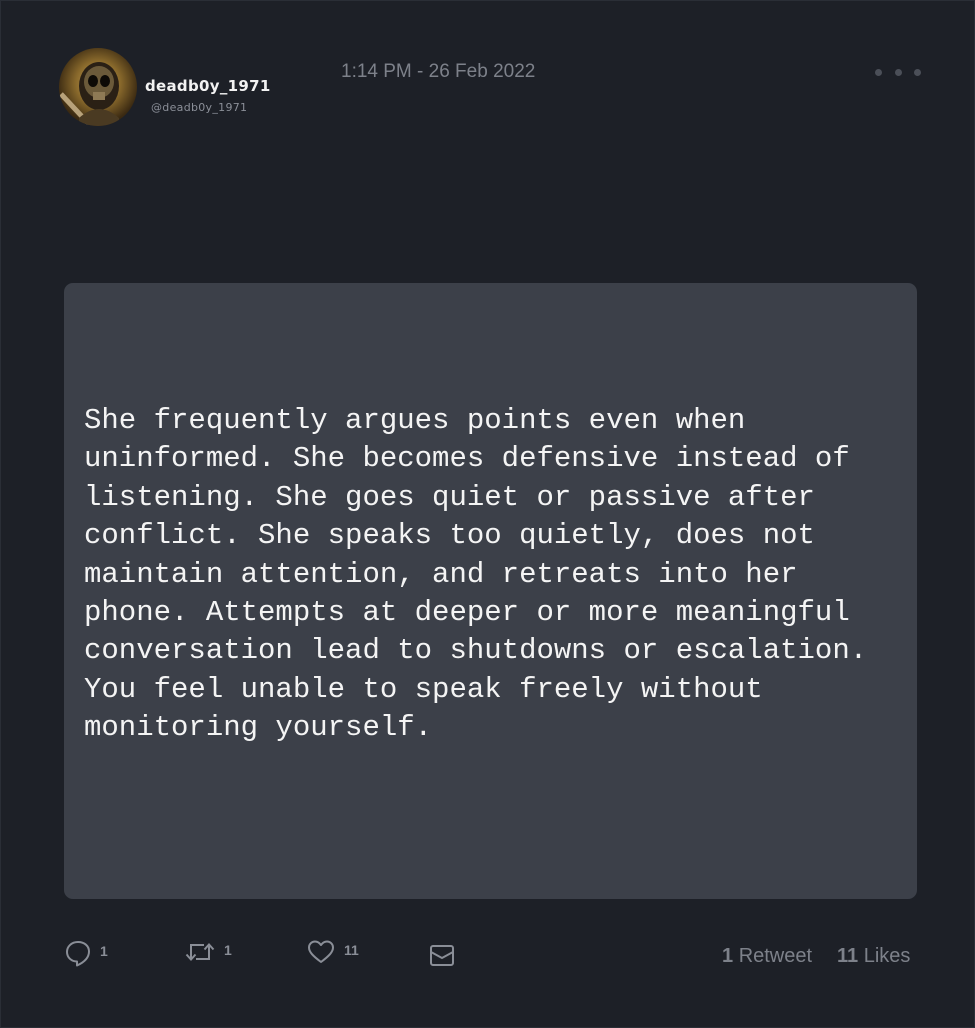 The width and height of the screenshot is (975, 1028). I want to click on like-button: 11, so click(333, 952).